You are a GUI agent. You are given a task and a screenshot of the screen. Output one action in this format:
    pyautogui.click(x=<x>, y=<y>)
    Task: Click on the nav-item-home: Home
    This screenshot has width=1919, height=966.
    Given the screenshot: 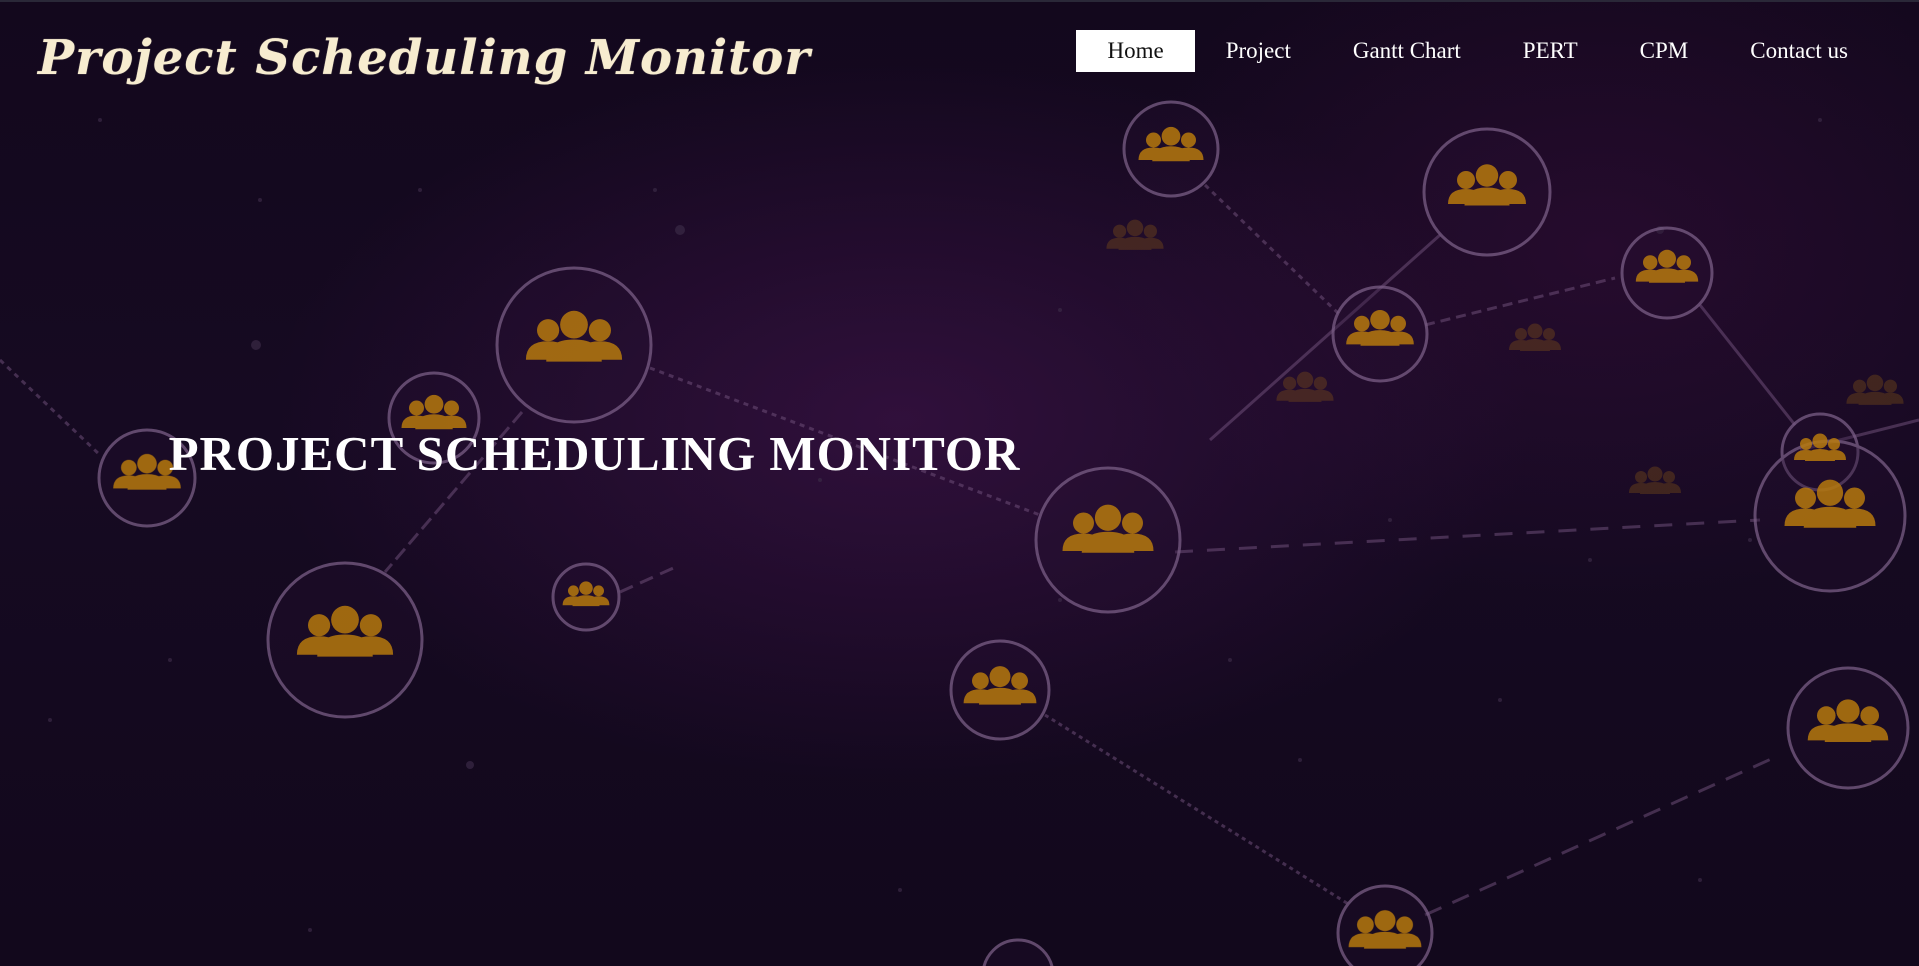 What is the action you would take?
    pyautogui.click(x=1135, y=51)
    